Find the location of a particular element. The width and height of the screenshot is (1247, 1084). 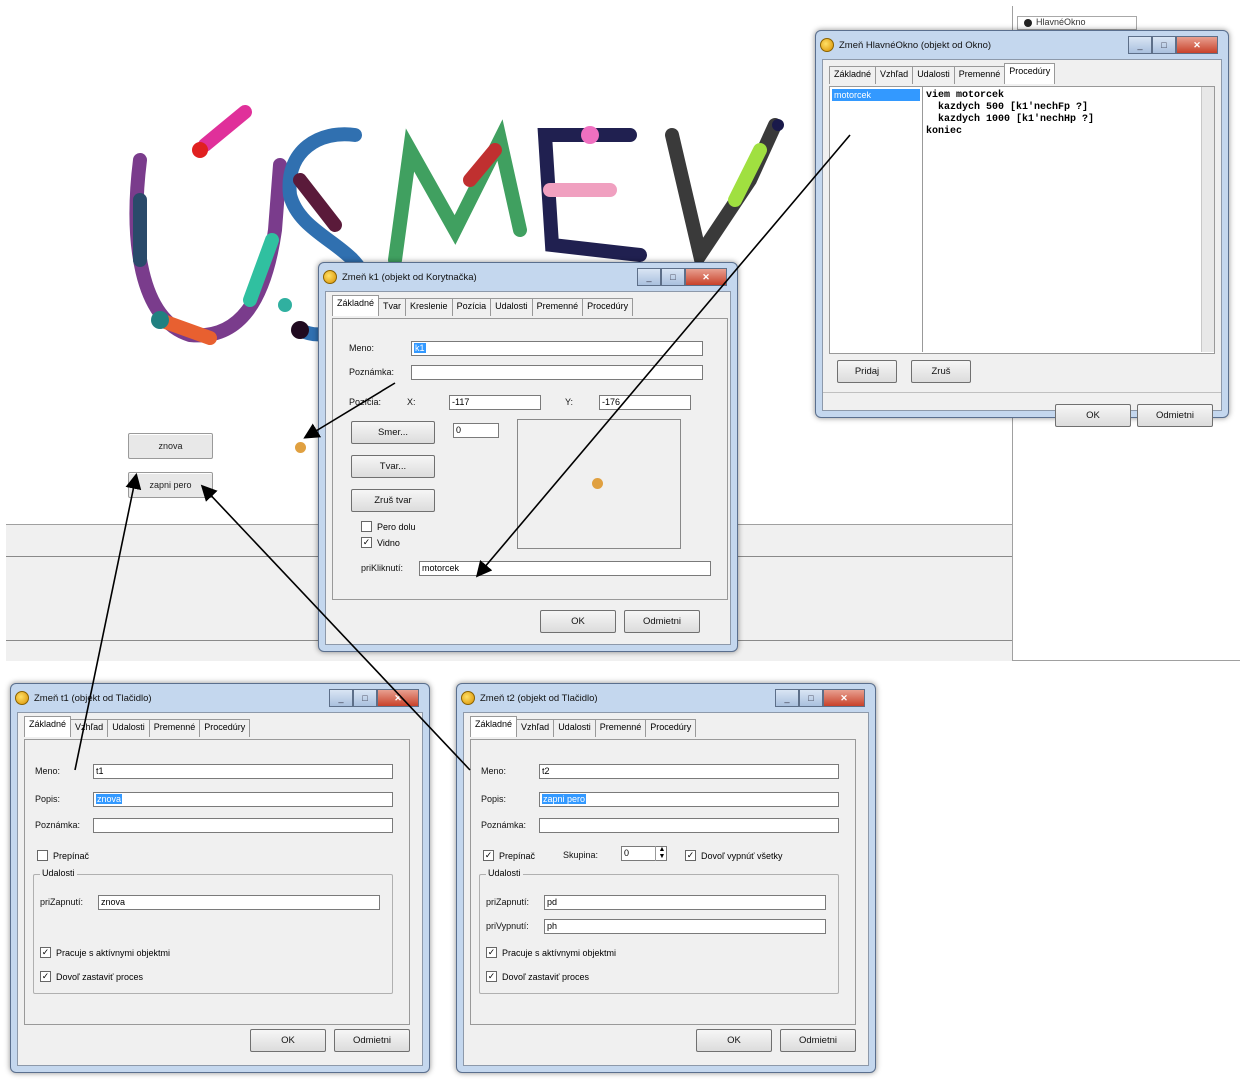

code-scrollbar is located at coordinates (1207, 219).